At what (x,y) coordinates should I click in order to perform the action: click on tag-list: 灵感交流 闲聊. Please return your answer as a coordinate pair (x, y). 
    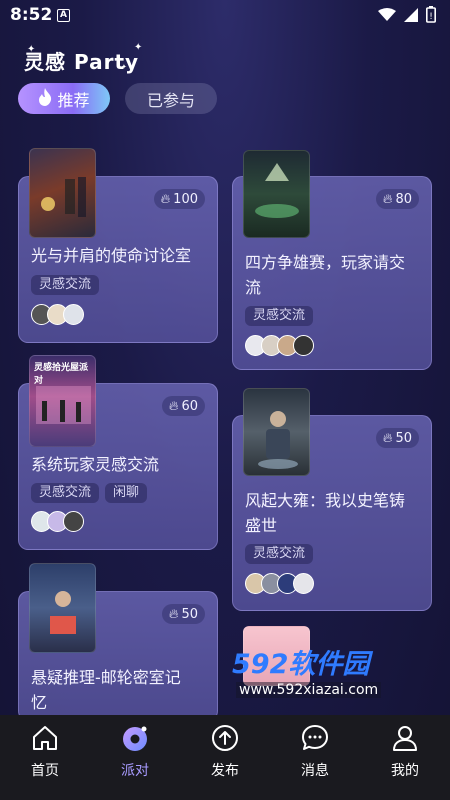
    Looking at the image, I should click on (89, 493).